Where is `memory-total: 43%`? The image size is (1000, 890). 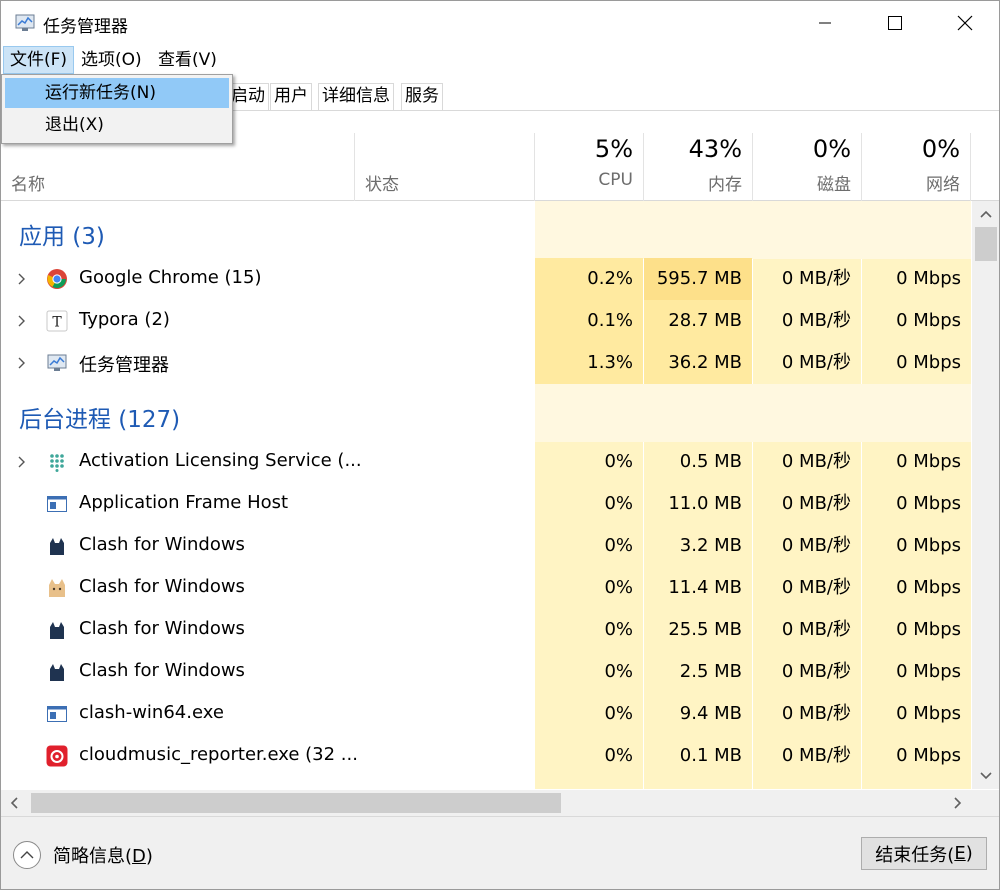
memory-total: 43% is located at coordinates (715, 149).